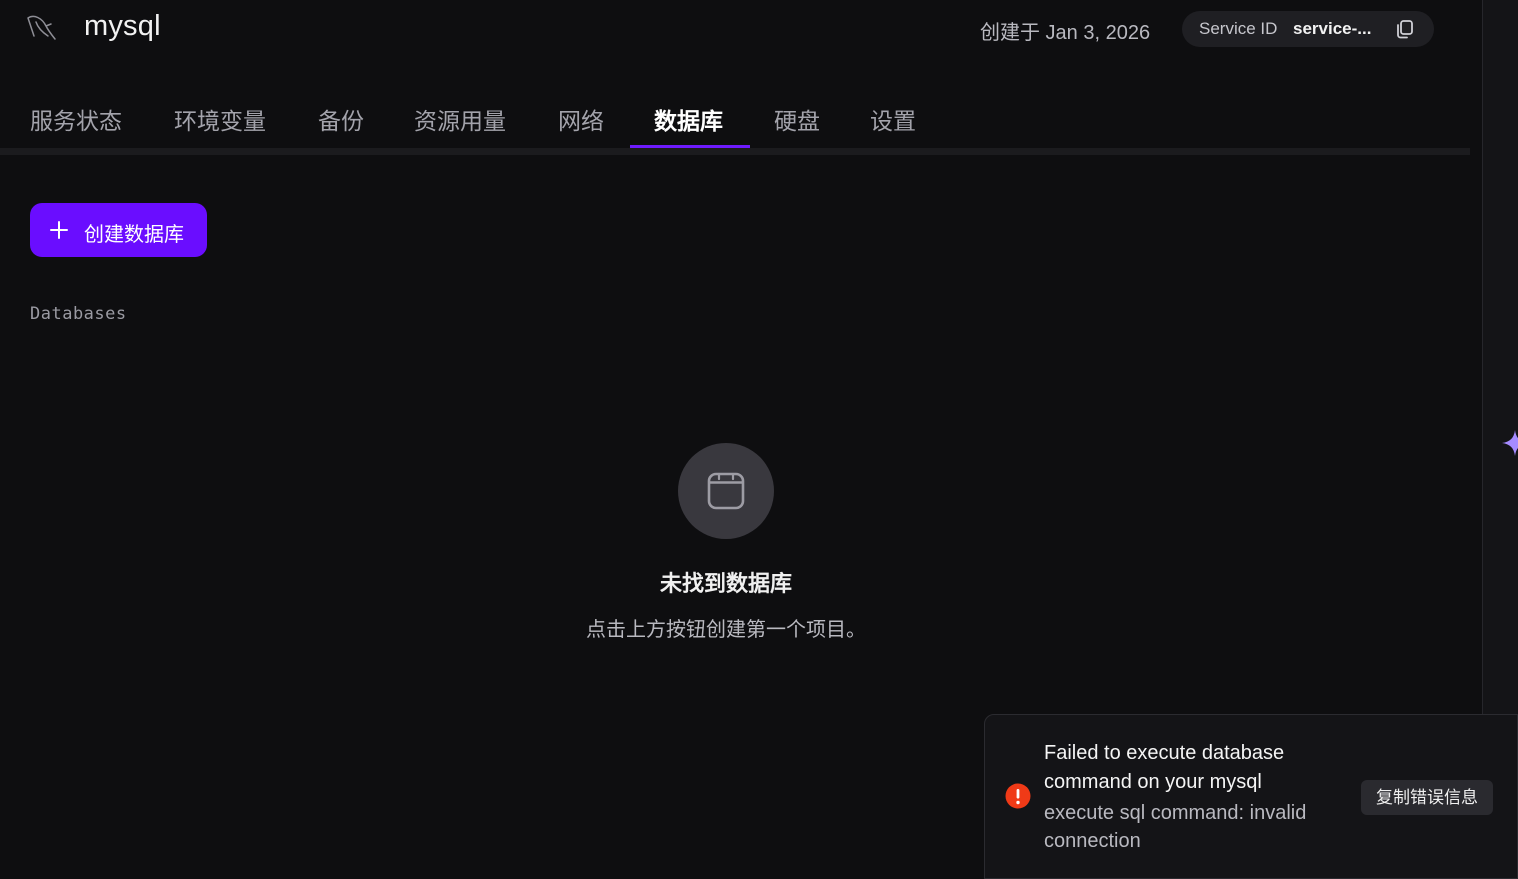  I want to click on create-database-button: 创建数据库, so click(118, 230).